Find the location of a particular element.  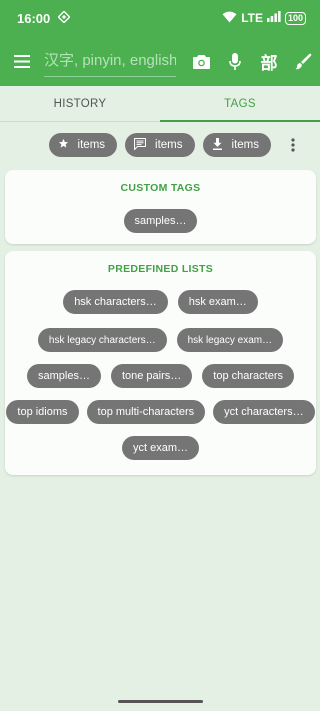

notification-icon is located at coordinates (64, 17).